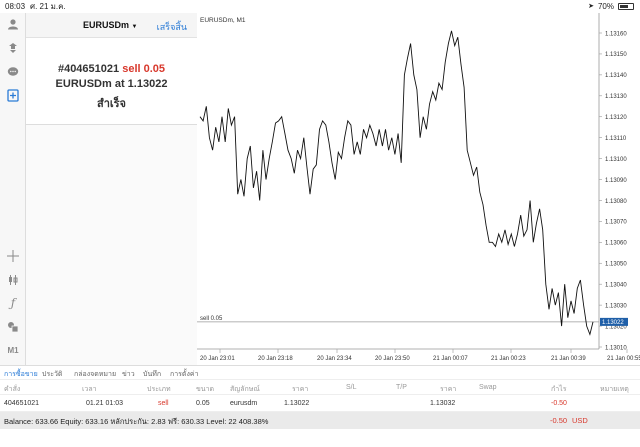 The width and height of the screenshot is (640, 447). I want to click on crosshair-icon, so click(13, 256).